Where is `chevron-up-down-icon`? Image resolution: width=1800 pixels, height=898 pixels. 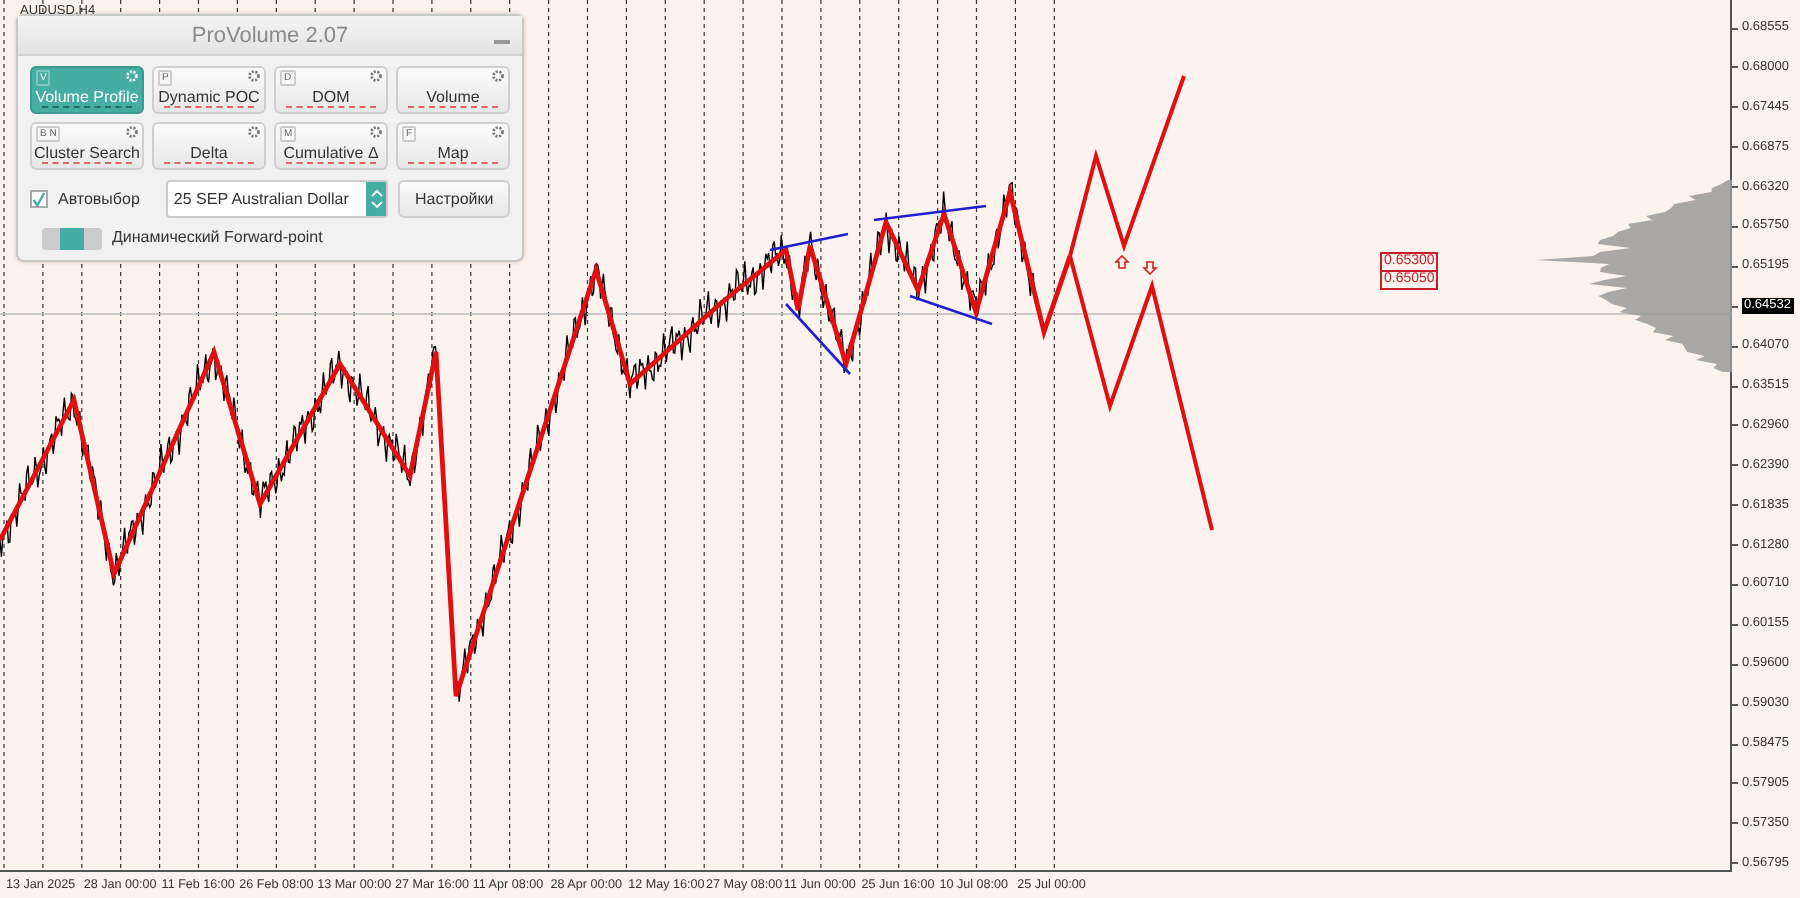 chevron-up-down-icon is located at coordinates (376, 199).